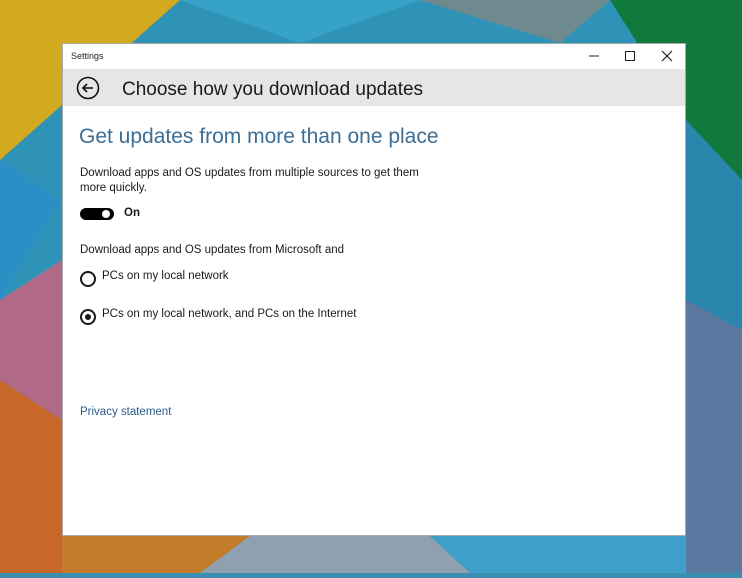 This screenshot has height=578, width=742. I want to click on radio-button-selected, so click(88, 317).